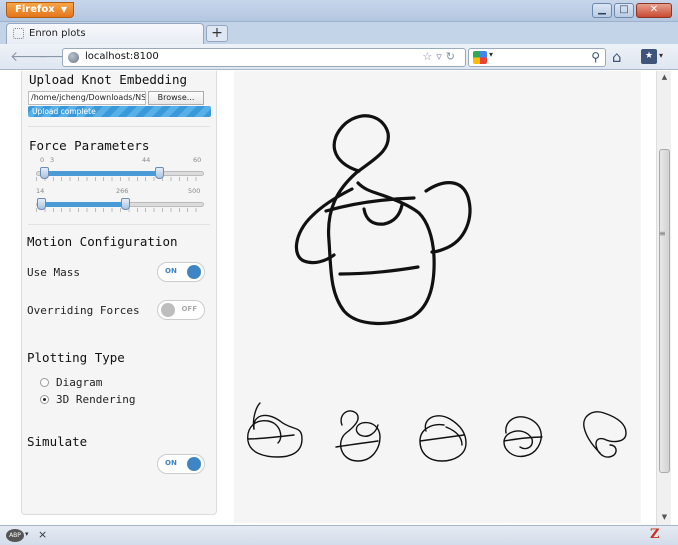  What do you see at coordinates (160, 173) in the screenshot?
I see `slider1-high-handle` at bounding box center [160, 173].